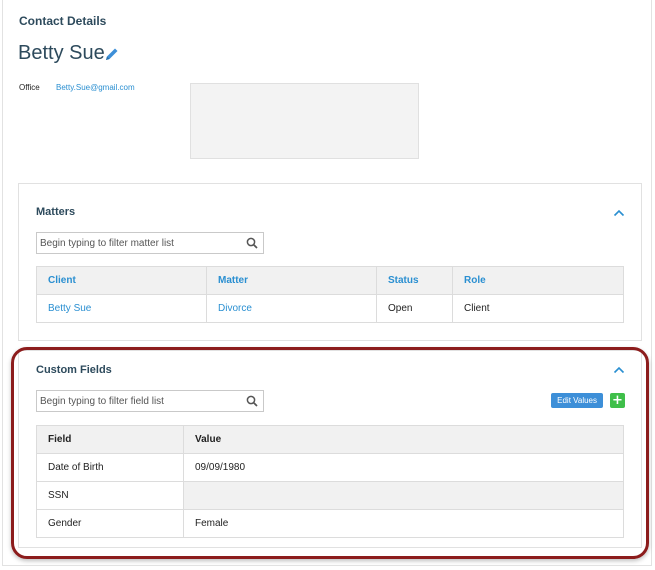 The height and width of the screenshot is (570, 655). What do you see at coordinates (538, 280) in the screenshot?
I see `column-header-role: Role` at bounding box center [538, 280].